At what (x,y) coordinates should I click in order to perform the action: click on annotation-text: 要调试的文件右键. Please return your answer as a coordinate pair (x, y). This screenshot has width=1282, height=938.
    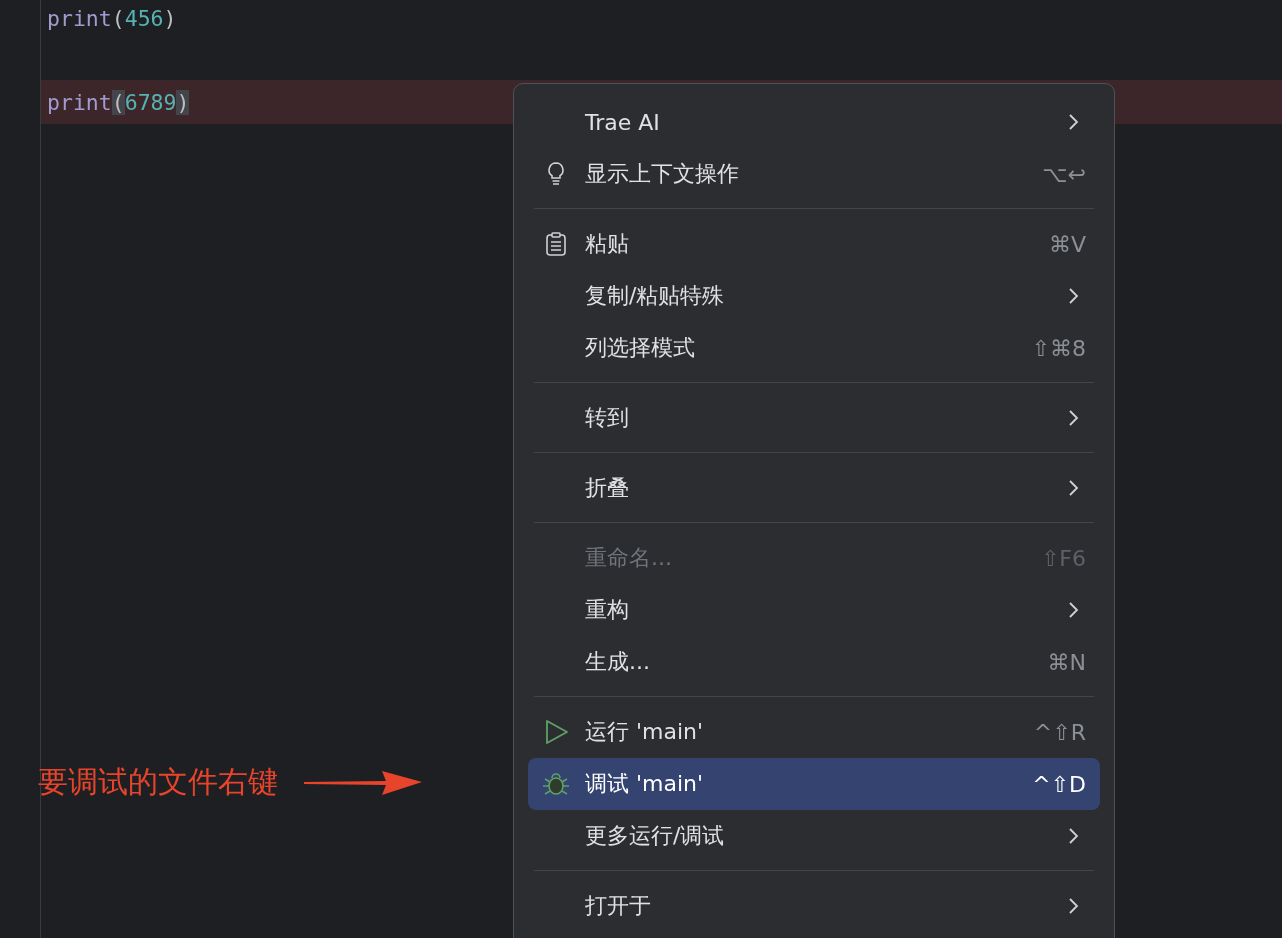
    Looking at the image, I should click on (158, 782).